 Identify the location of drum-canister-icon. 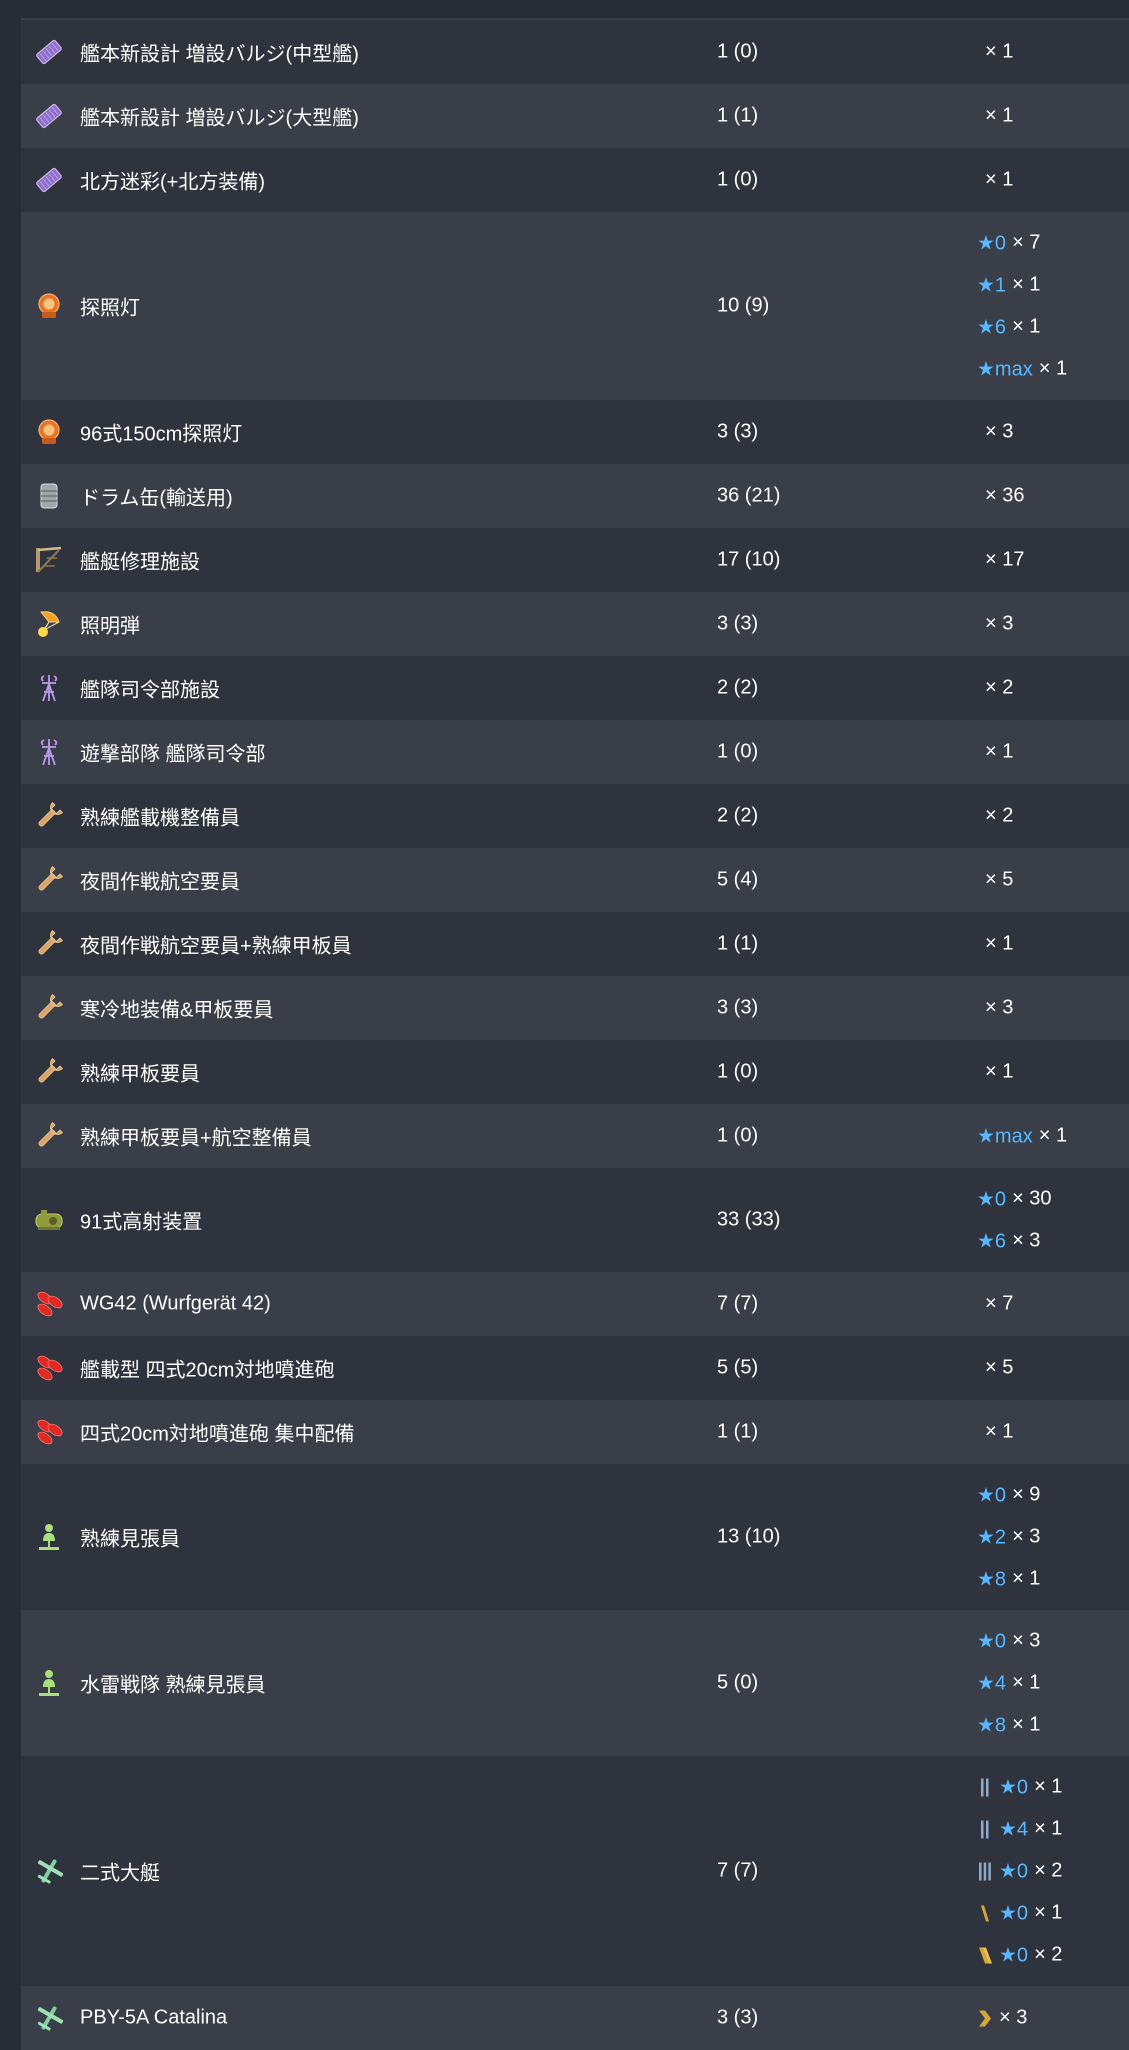
(49, 496).